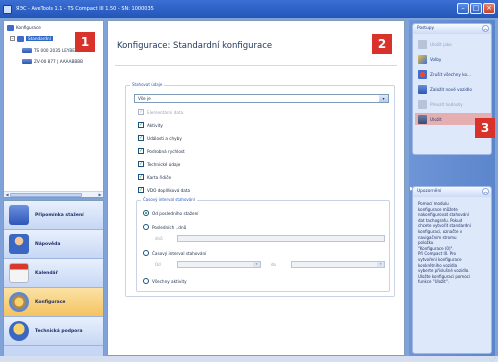 The image size is (498, 362). Describe the element at coordinates (219, 264) in the screenshot. I see `from-date-picker: ▾` at that location.